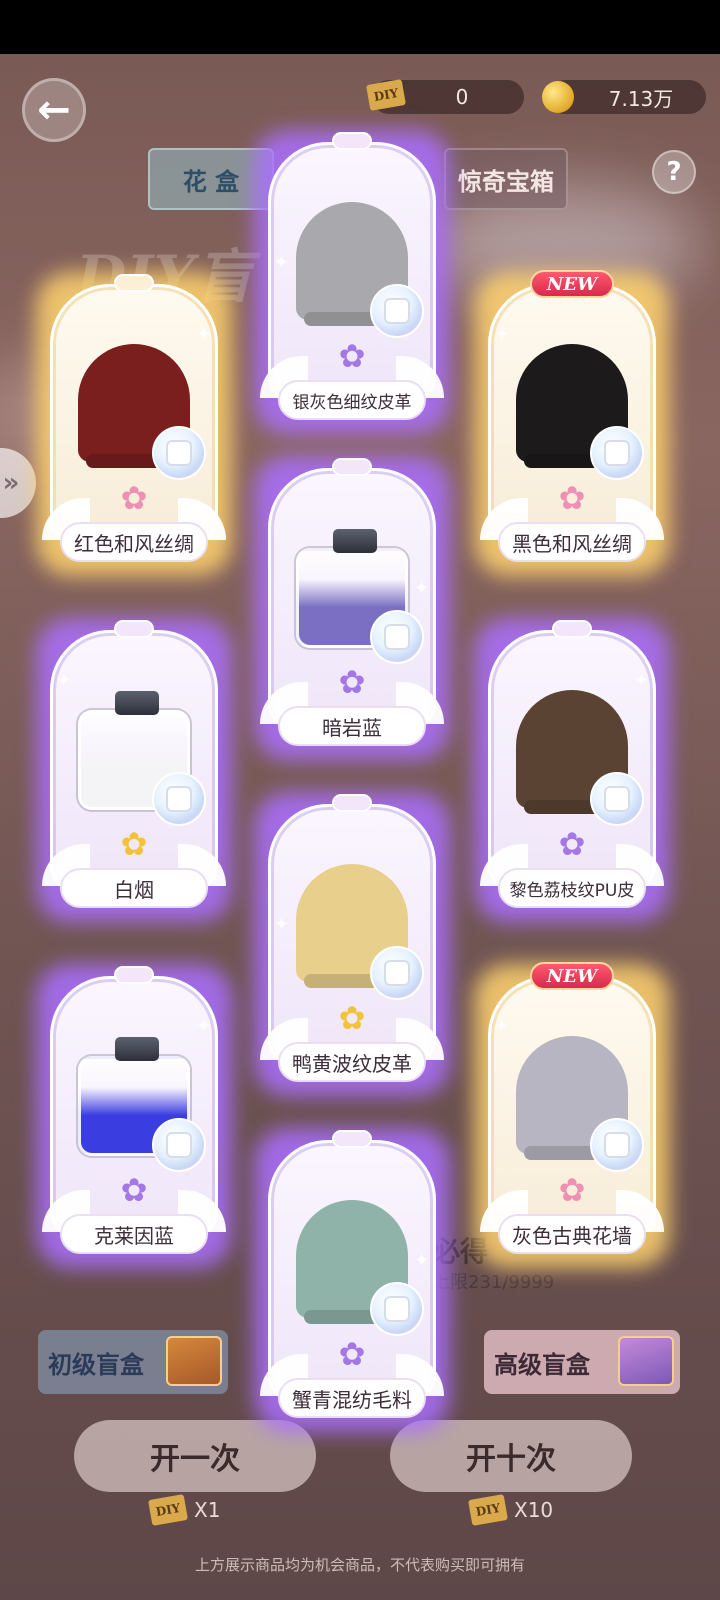 Image resolution: width=720 pixels, height=1600 pixels. What do you see at coordinates (493, 1282) in the screenshot?
I see `limit-text: 上限231/9999` at bounding box center [493, 1282].